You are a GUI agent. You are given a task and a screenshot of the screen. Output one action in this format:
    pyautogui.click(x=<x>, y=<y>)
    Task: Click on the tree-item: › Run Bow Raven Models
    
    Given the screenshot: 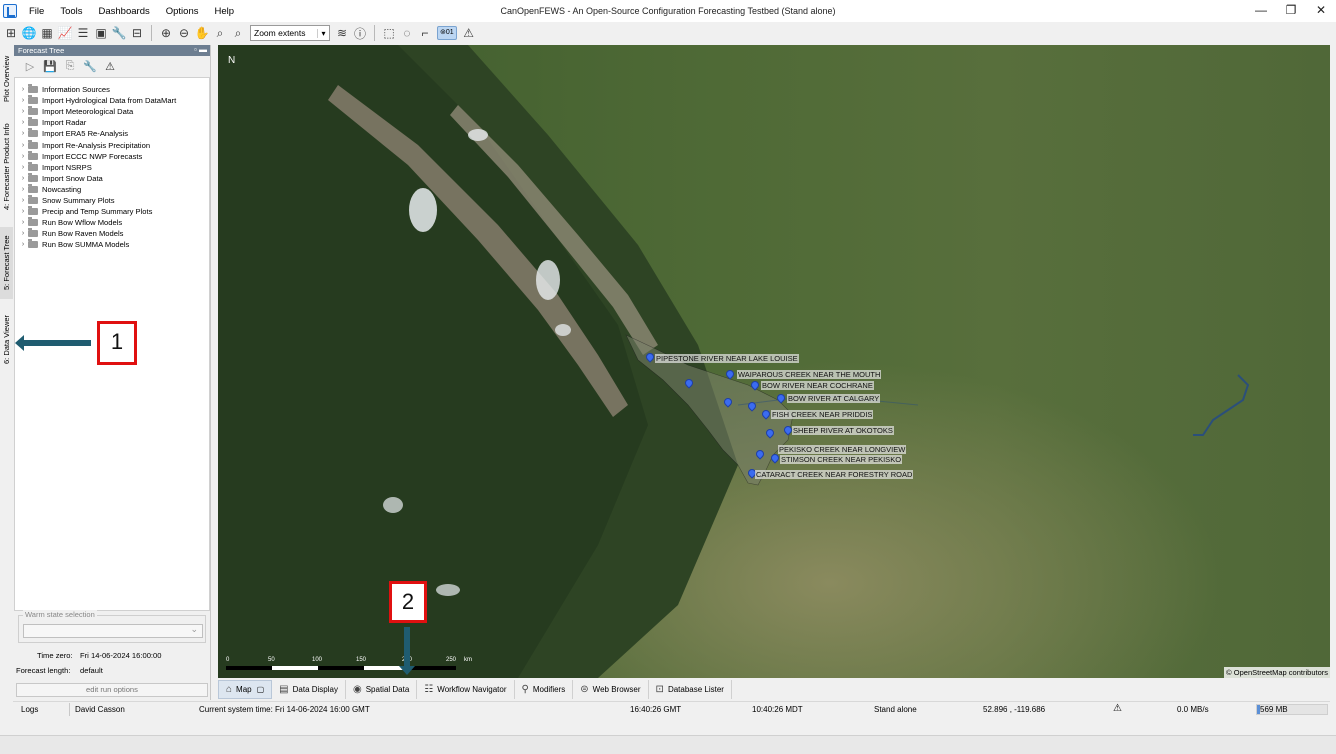 What is the action you would take?
    pyautogui.click(x=112, y=233)
    